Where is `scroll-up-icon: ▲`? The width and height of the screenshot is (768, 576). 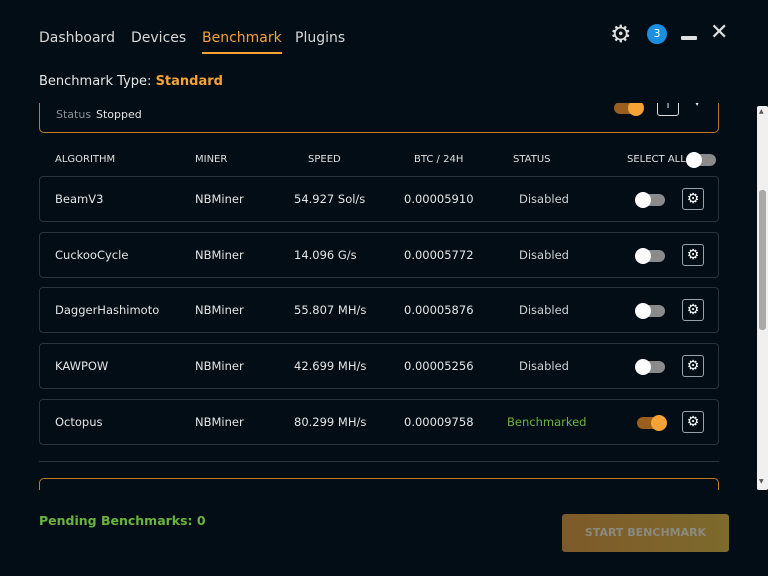 scroll-up-icon: ▲ is located at coordinates (761, 111).